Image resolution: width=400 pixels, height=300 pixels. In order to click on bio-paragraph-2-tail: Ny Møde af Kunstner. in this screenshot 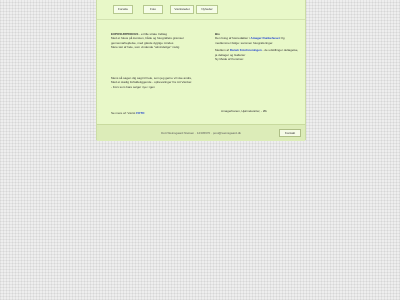, I will do `click(230, 59)`.